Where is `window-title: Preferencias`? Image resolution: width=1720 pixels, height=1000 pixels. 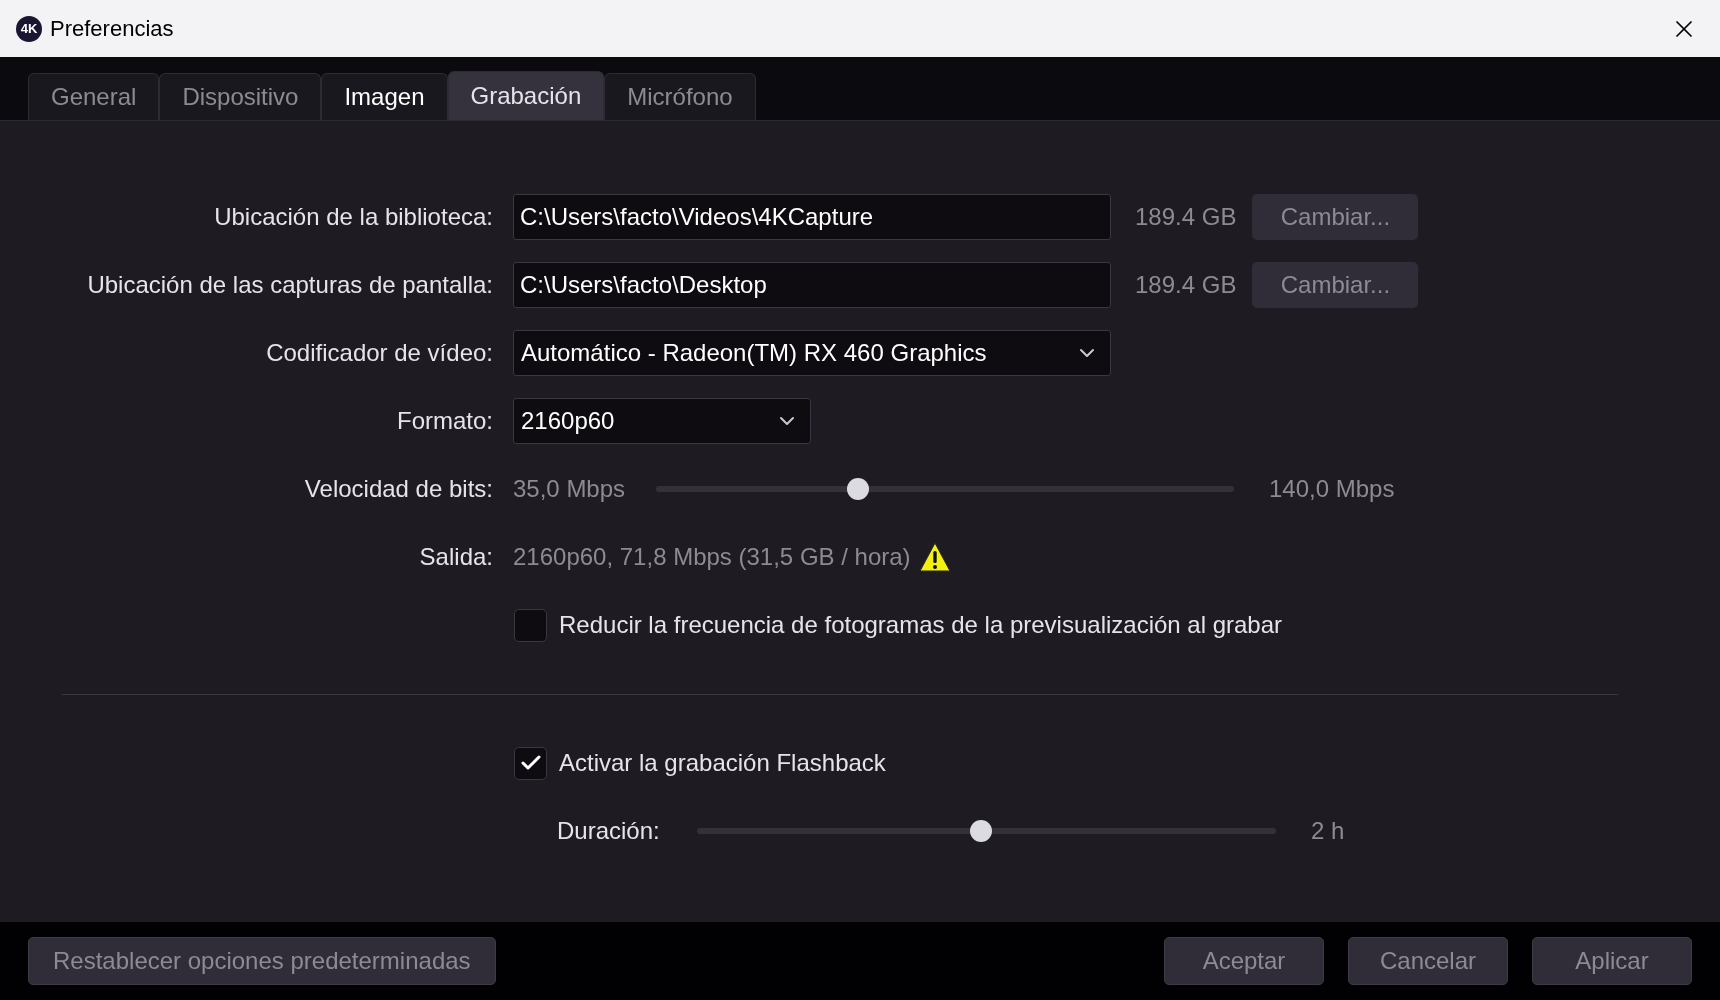
window-title: Preferencias is located at coordinates (112, 29).